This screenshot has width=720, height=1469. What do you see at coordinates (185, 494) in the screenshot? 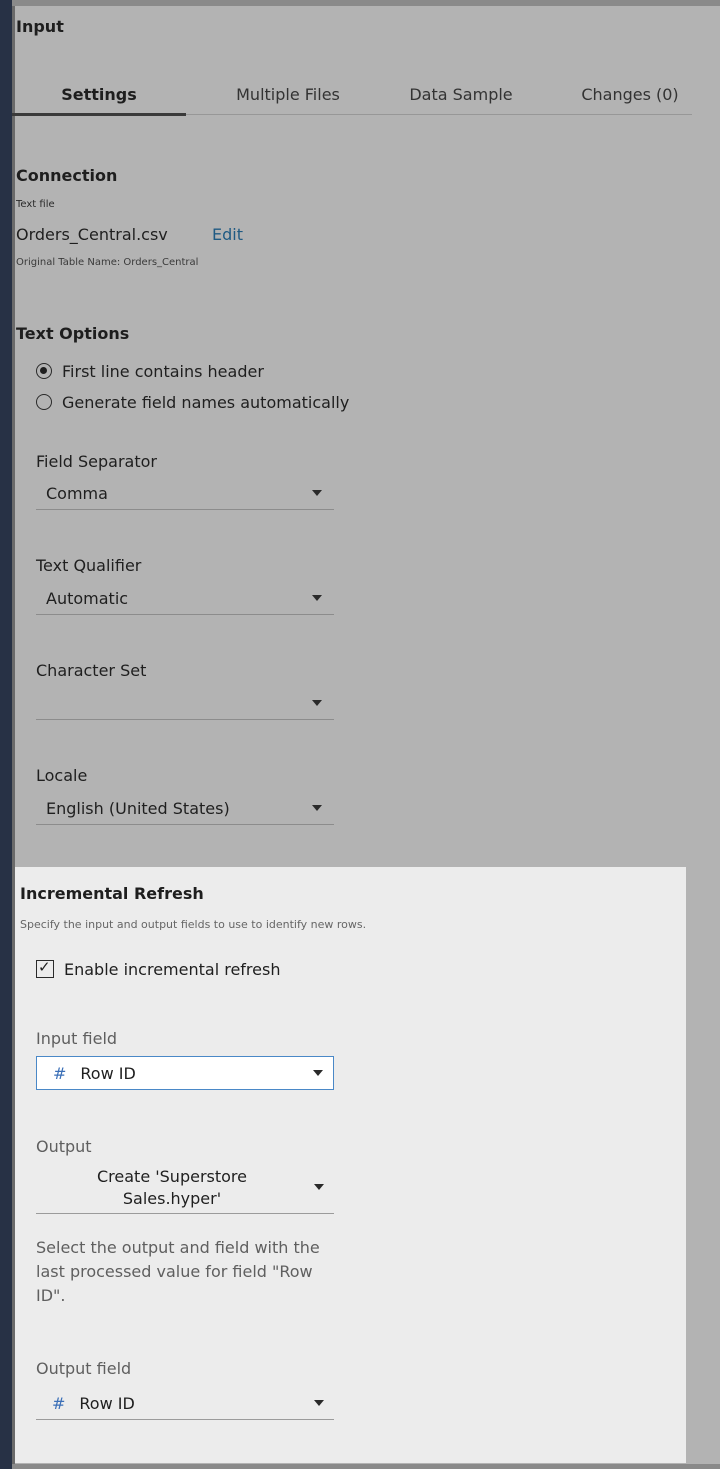
I see `field-separator-dropdown: Comma` at bounding box center [185, 494].